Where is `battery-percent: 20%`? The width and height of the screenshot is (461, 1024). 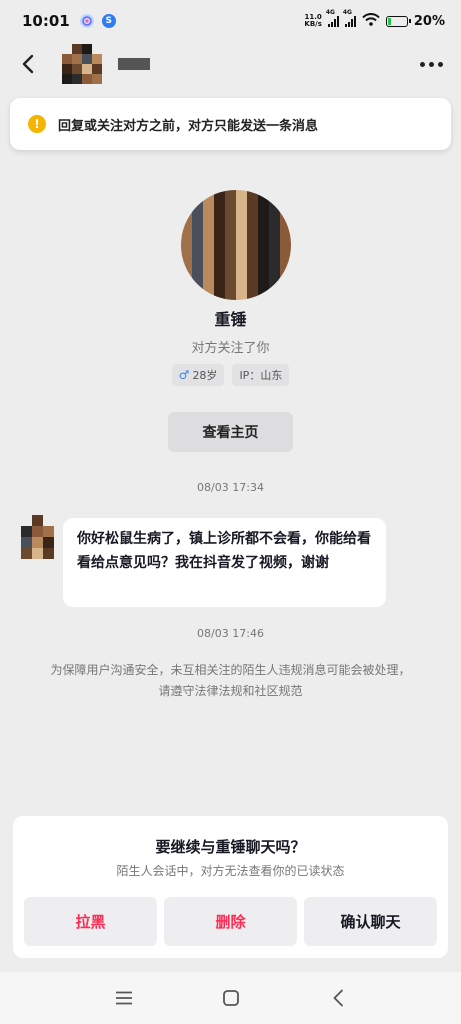
battery-percent: 20% is located at coordinates (429, 21).